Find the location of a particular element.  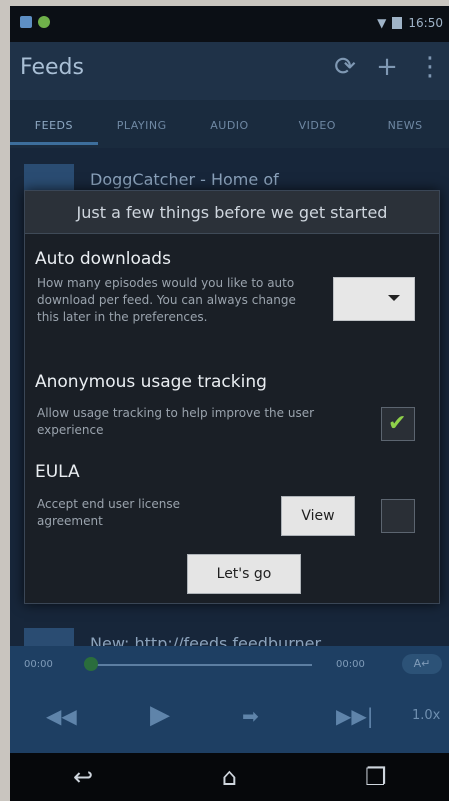

dialog-title-bar: Just a few things before we get started is located at coordinates (232, 212).